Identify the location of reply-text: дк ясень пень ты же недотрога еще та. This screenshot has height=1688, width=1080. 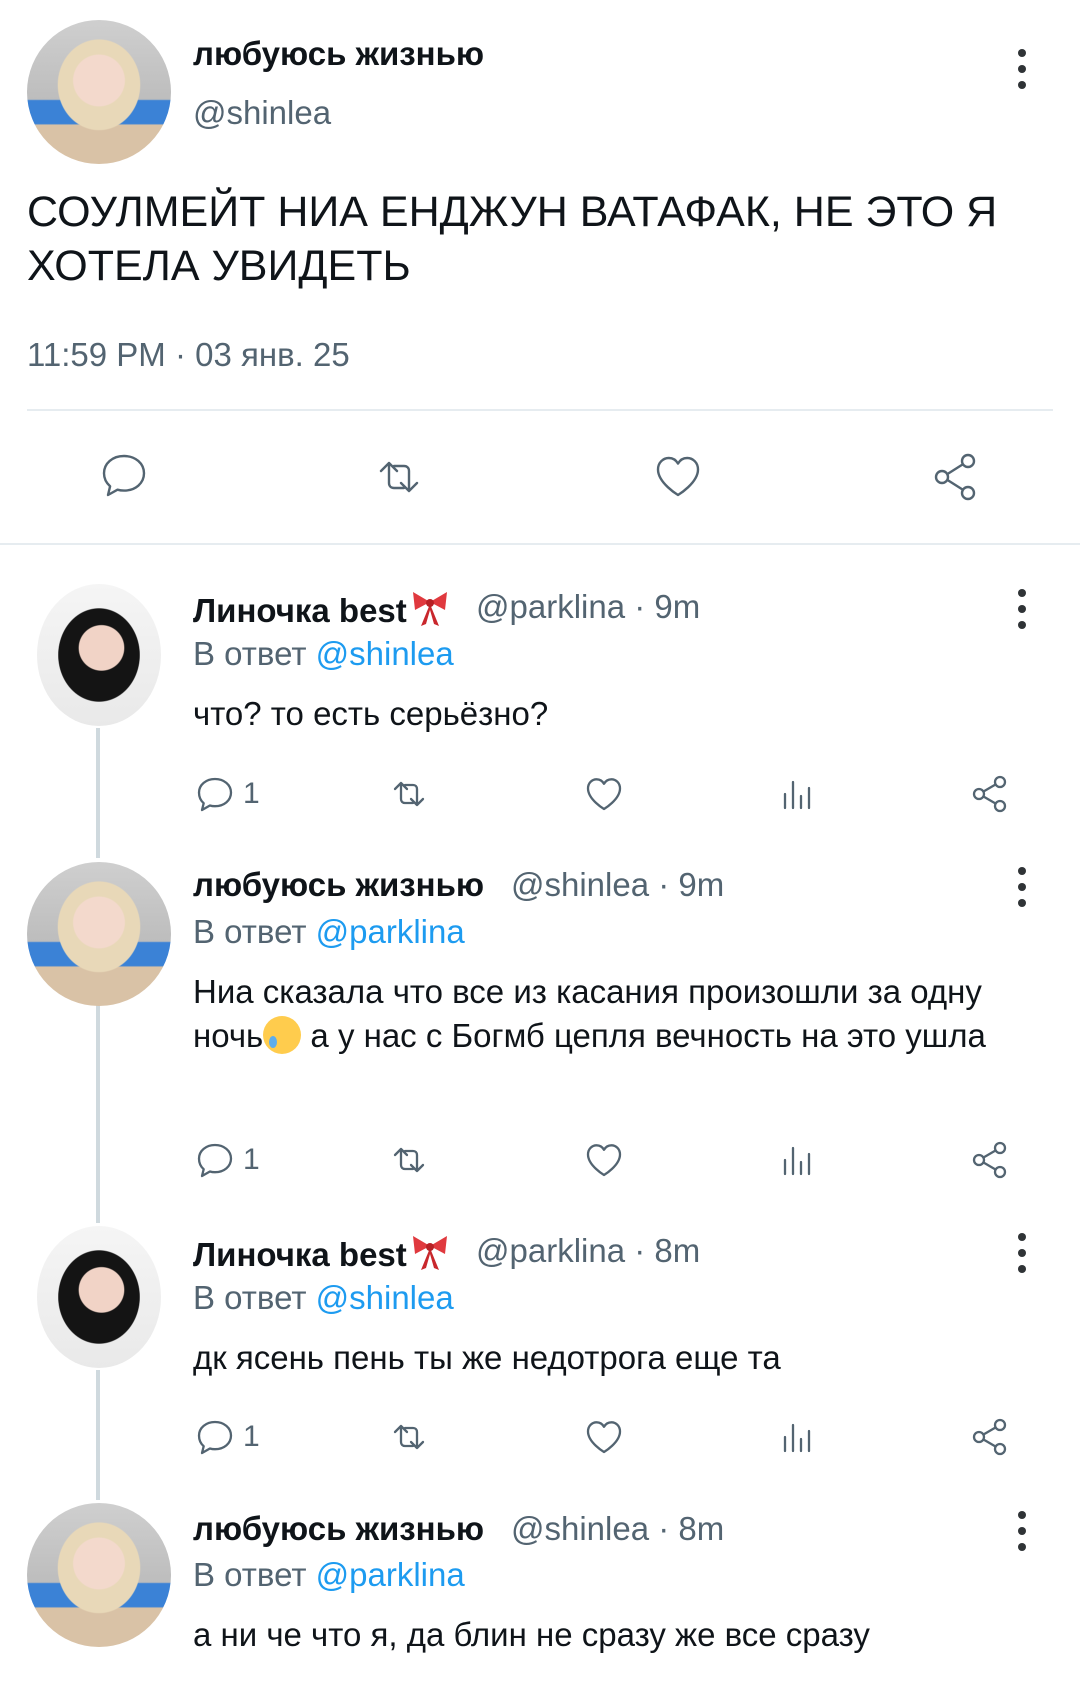
(487, 1357).